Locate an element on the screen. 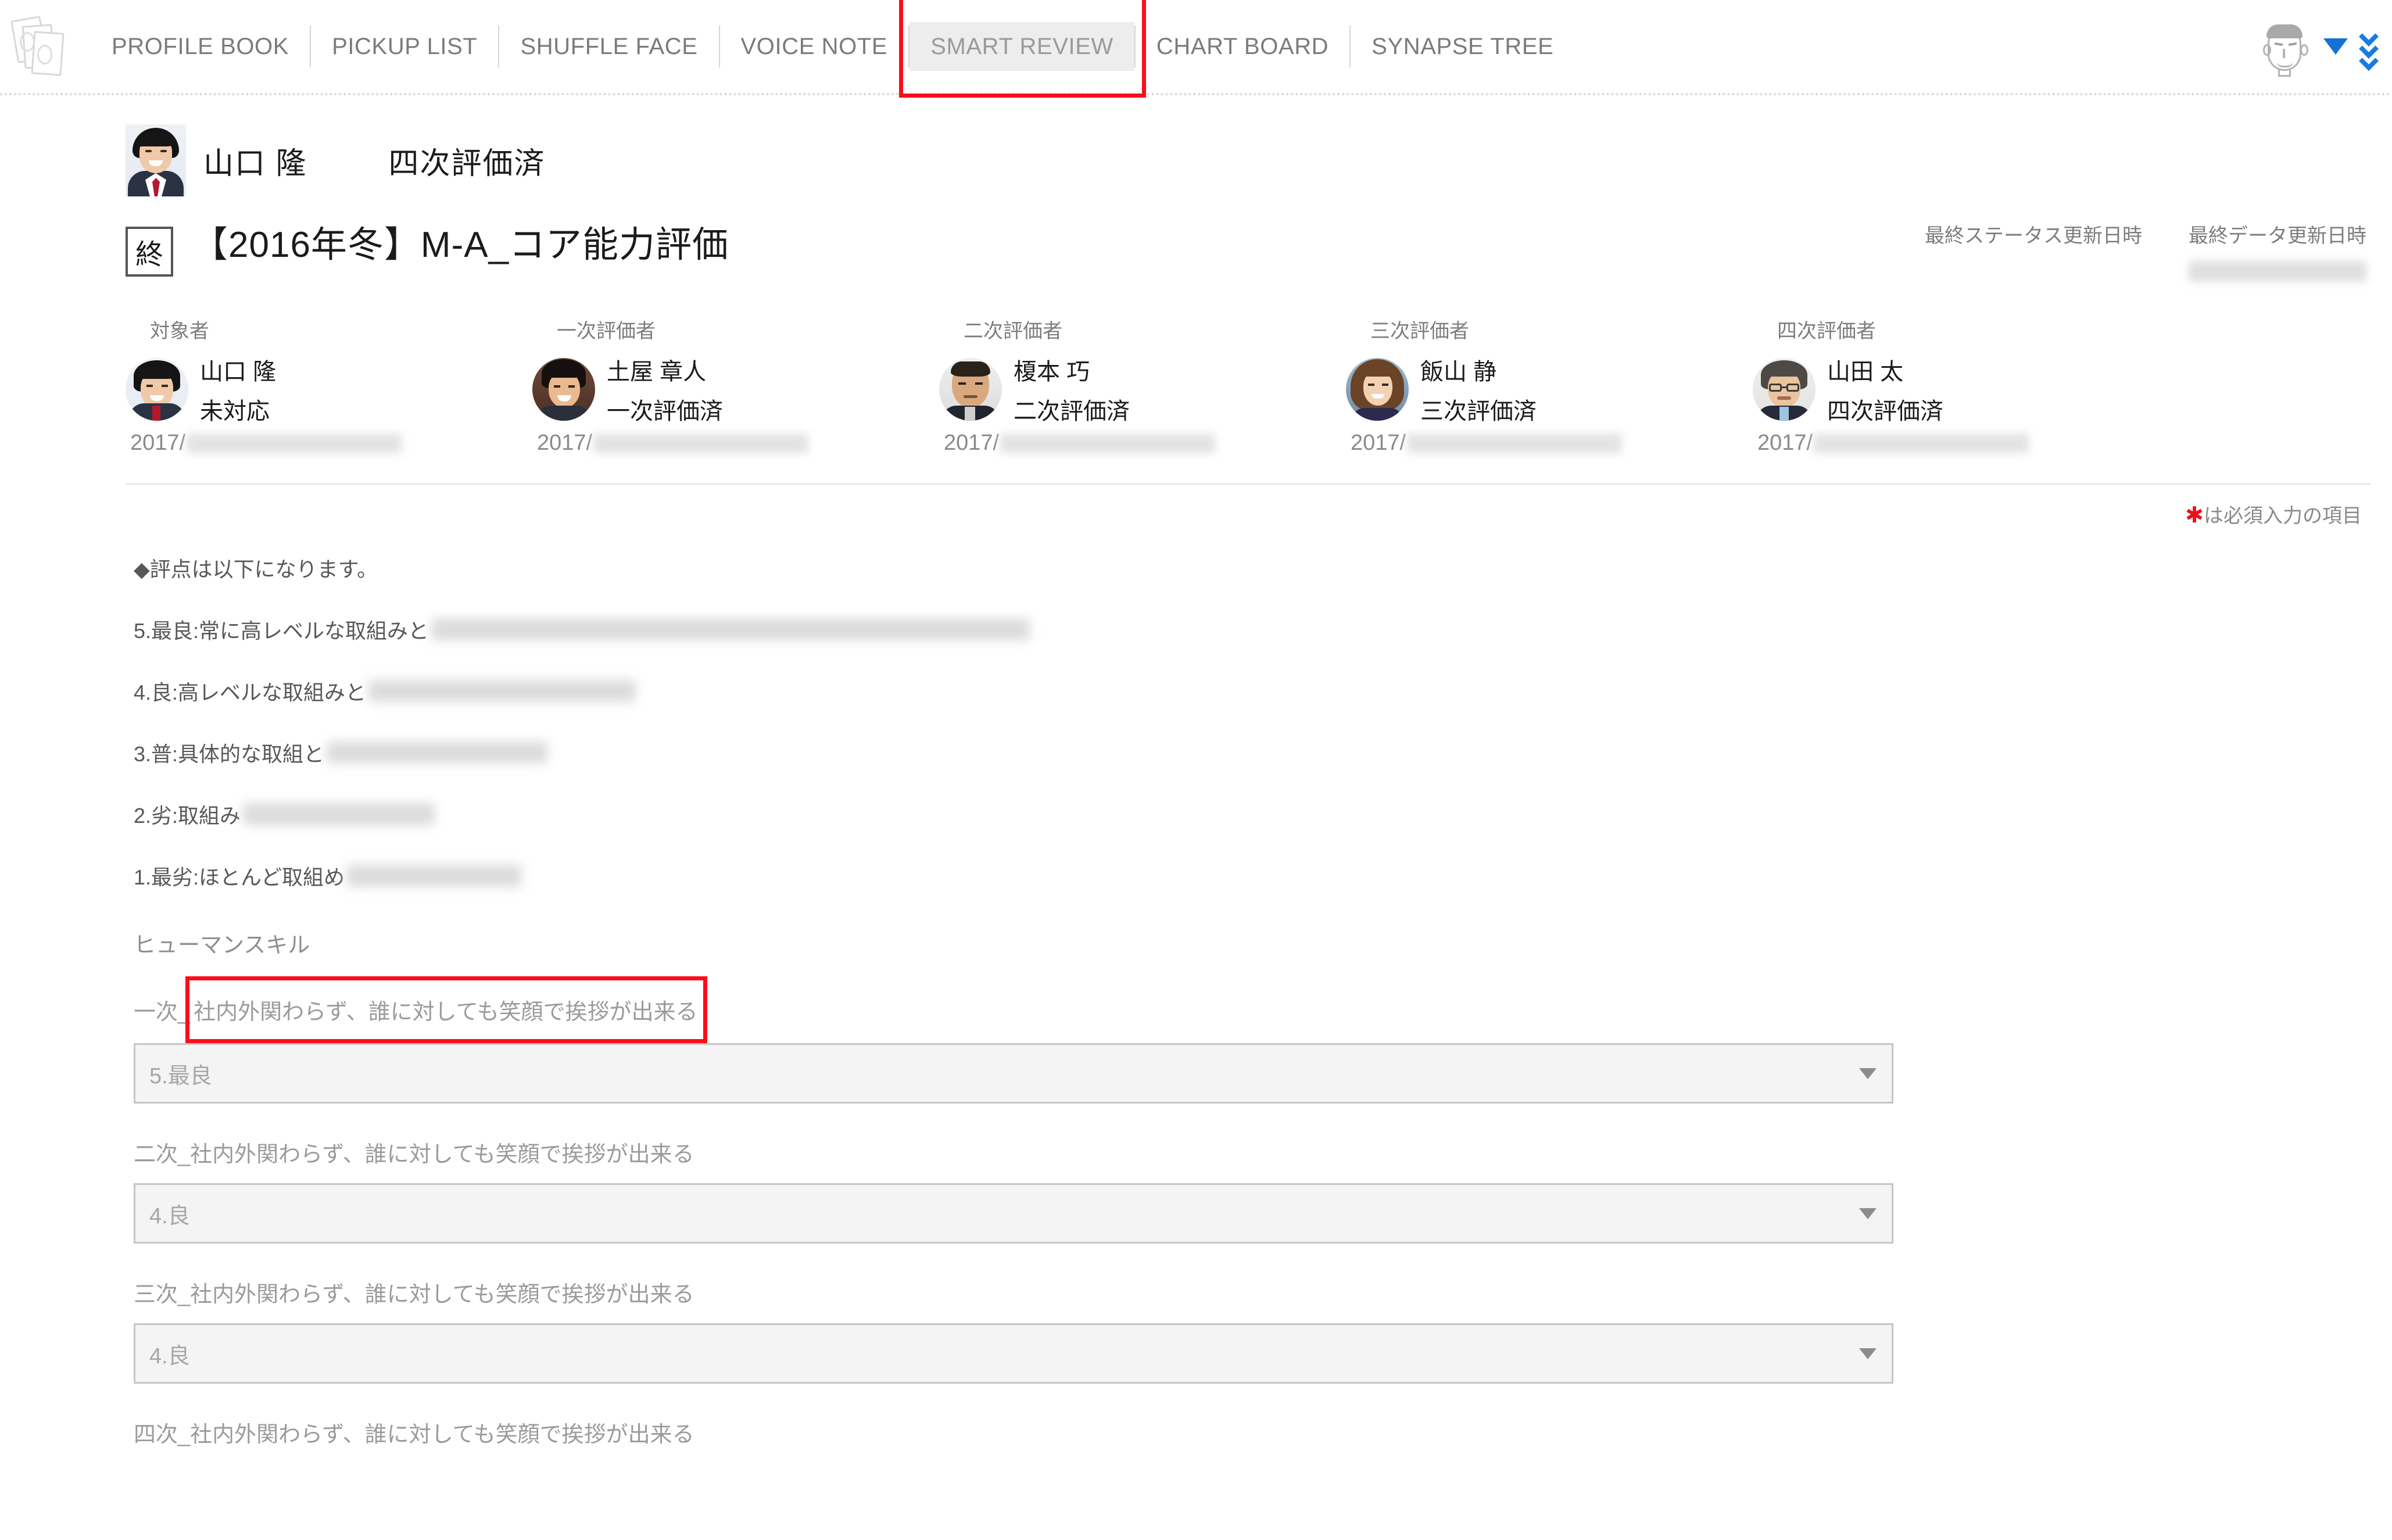  evaluator-tertiary: 三次評価者 飯山 静 三次評価済 2017/ is located at coordinates (1549, 385).